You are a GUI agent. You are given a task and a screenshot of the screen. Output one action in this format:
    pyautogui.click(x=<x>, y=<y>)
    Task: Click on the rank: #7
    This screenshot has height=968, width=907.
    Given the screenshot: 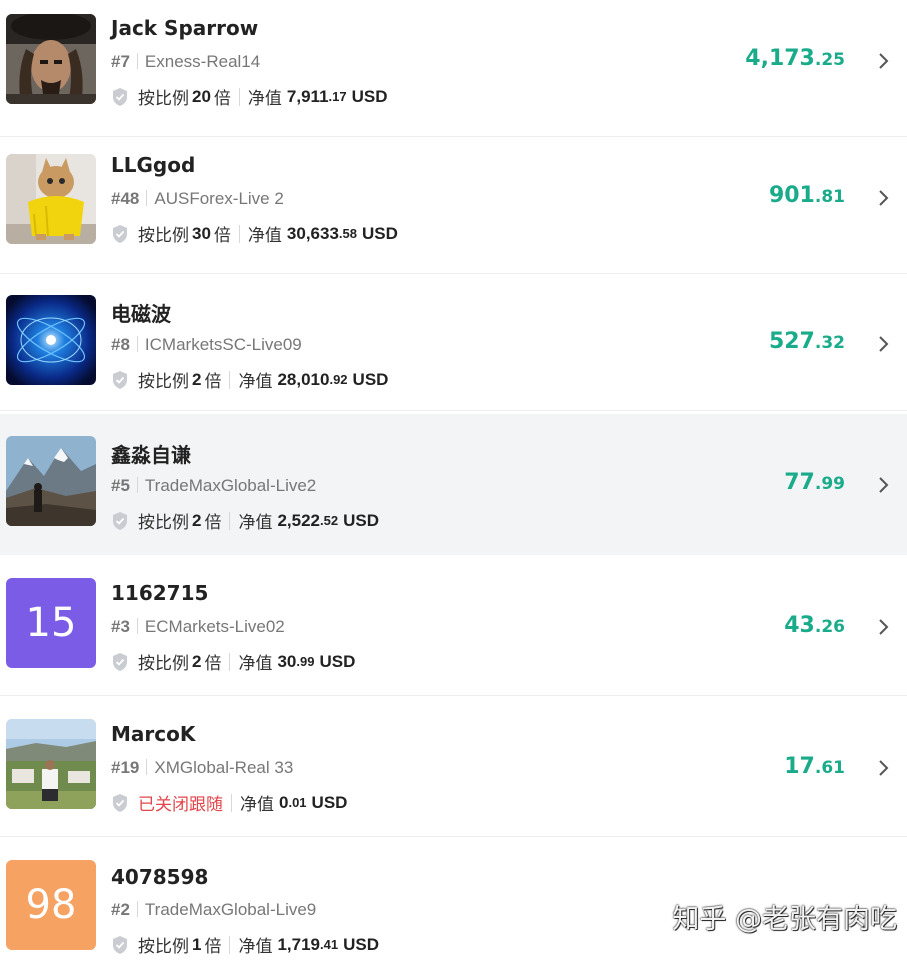 What is the action you would take?
    pyautogui.click(x=120, y=61)
    